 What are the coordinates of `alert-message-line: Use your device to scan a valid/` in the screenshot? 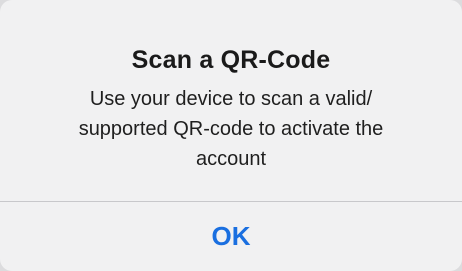 It's located at (231, 99).